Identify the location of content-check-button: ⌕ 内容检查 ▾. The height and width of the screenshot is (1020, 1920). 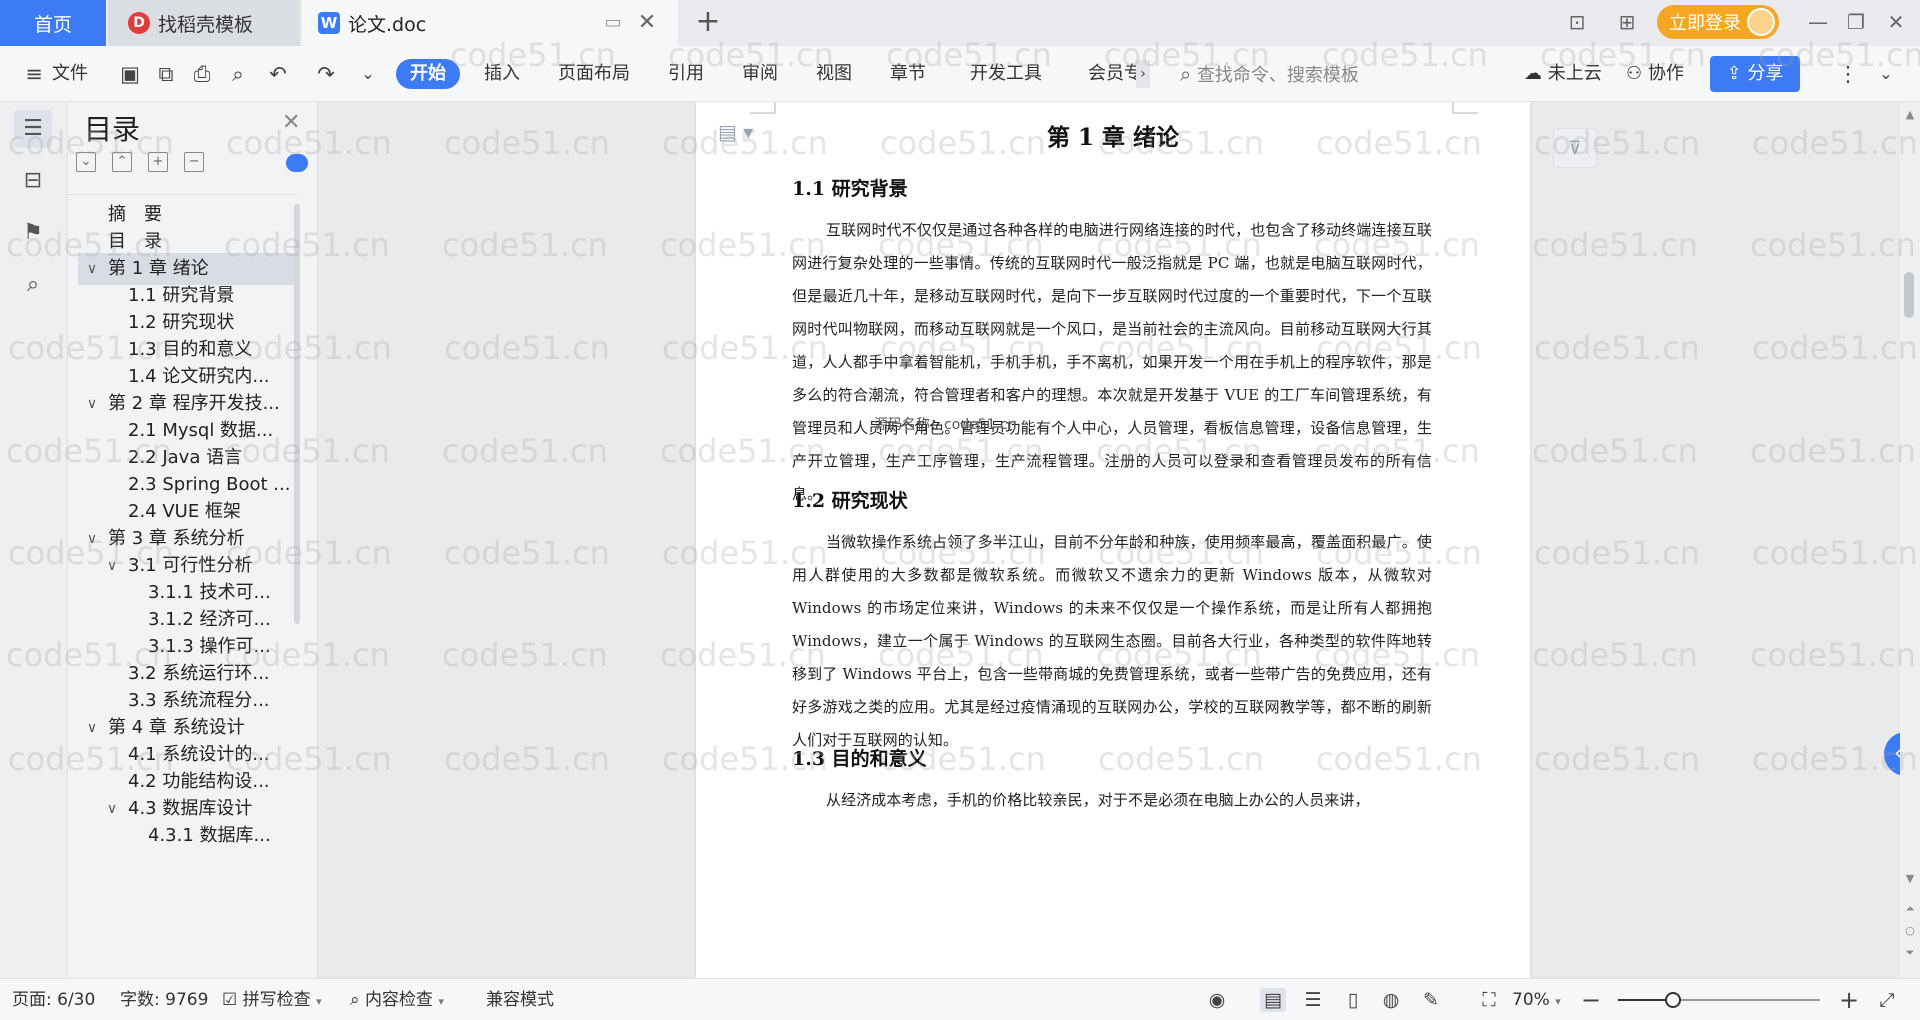
(397, 1000).